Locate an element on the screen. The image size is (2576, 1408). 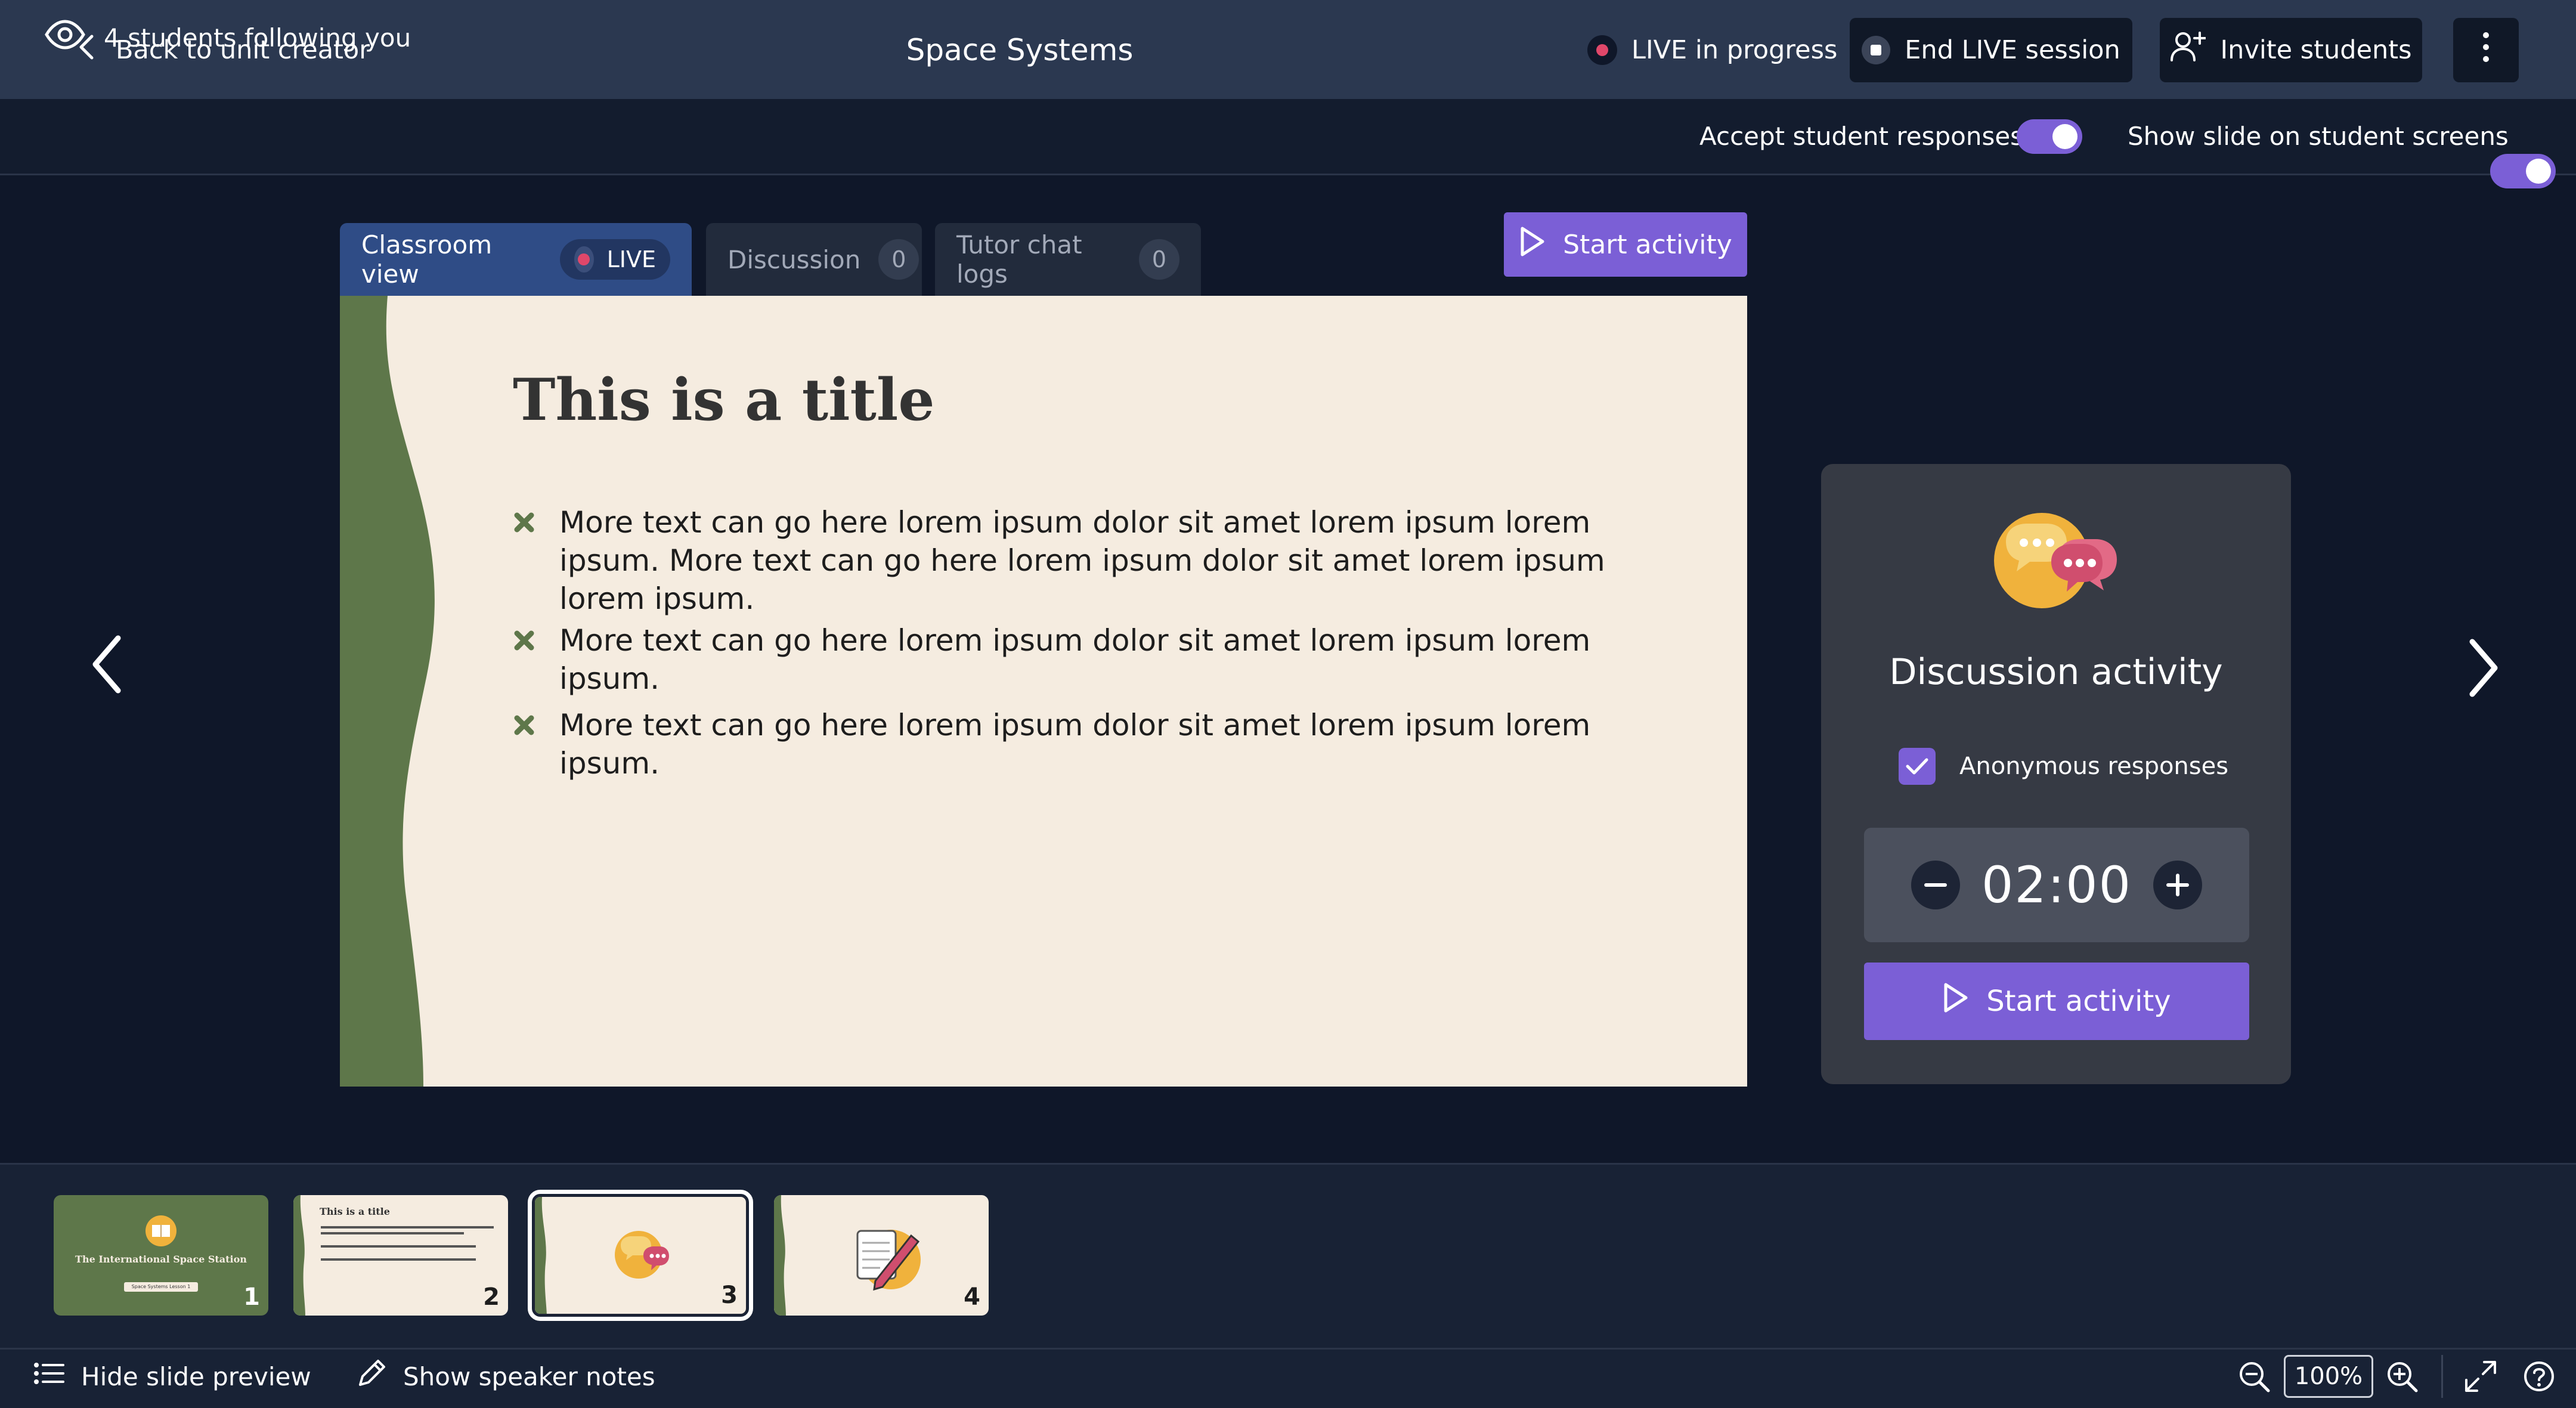
next-slide-button is located at coordinates (2483, 669).